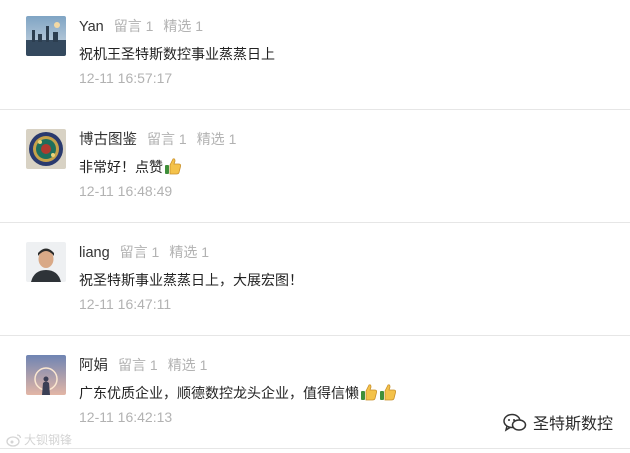  I want to click on comment-text-content: 祝圣特斯事业蒸蒸日上，大展宏图！, so click(191, 280).